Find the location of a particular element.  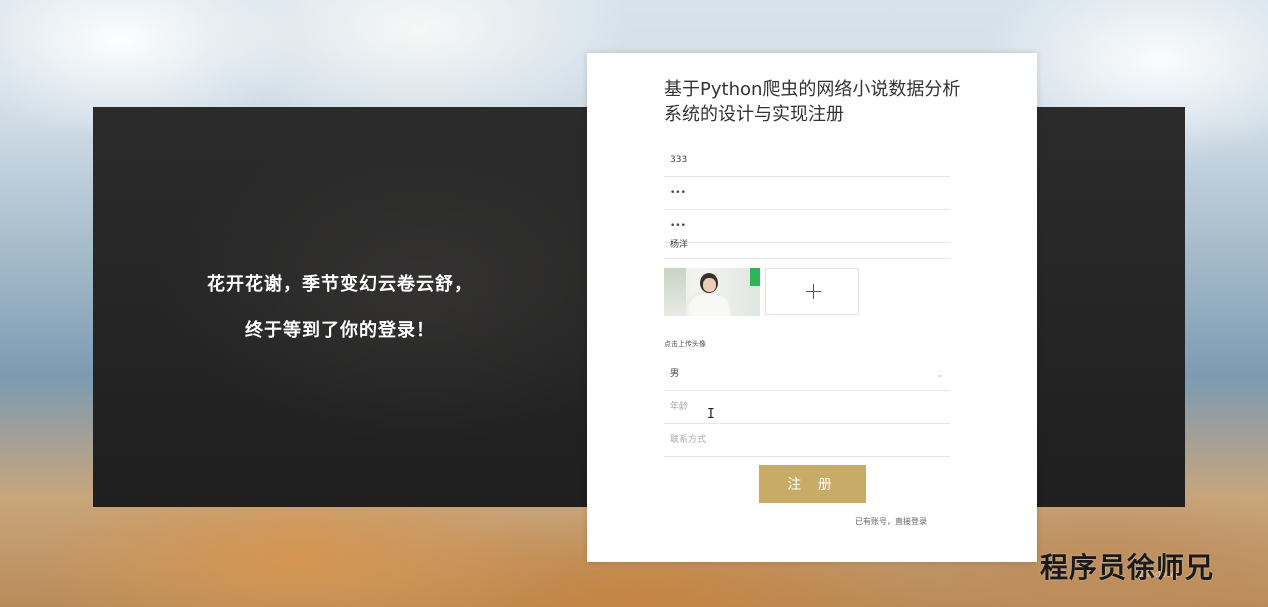

account-field: 333 is located at coordinates (807, 160).